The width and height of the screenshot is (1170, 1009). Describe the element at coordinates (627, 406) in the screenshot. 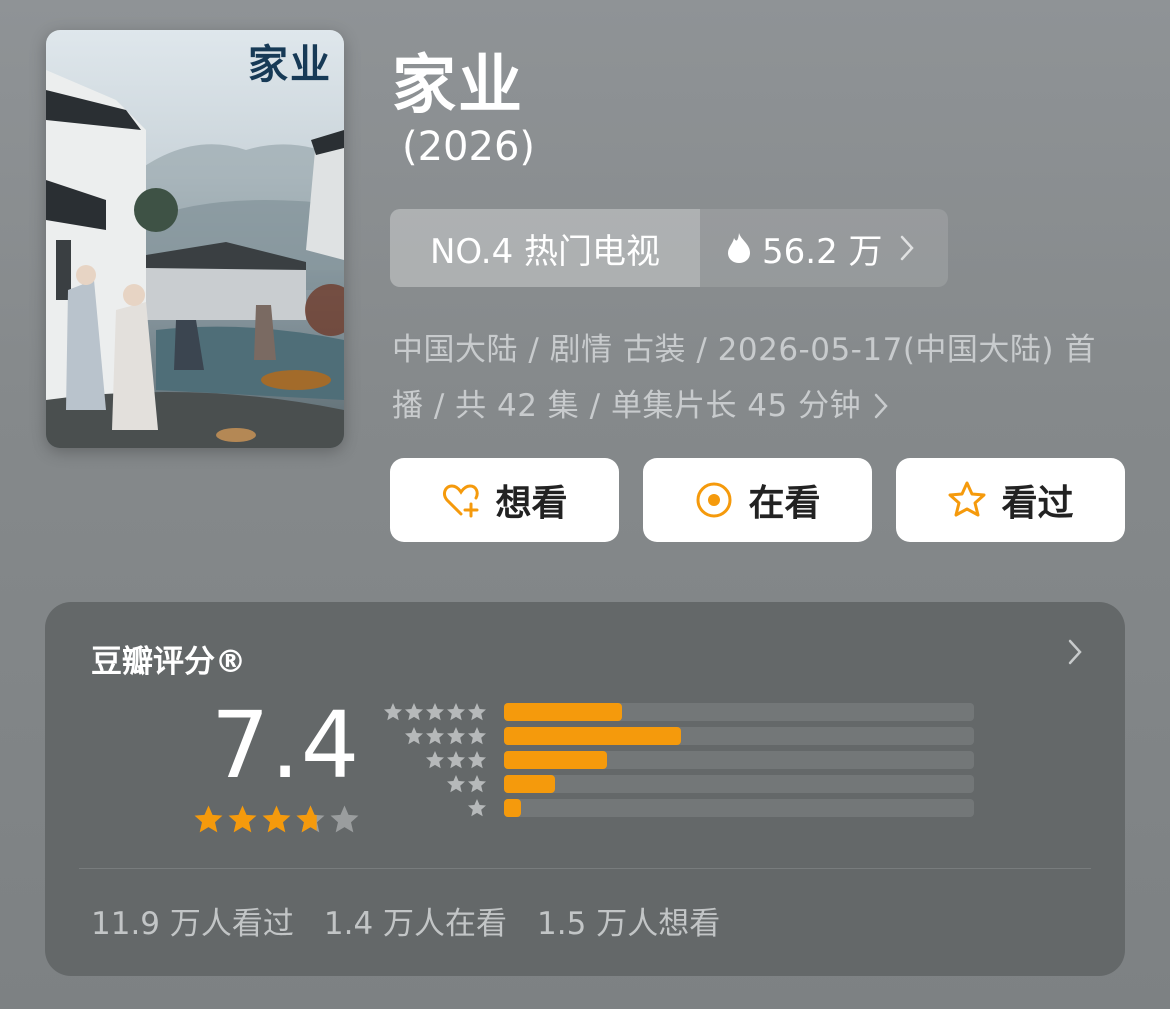

I see `meta-line-2: 播 / 共 42 集 / 单集片长 45 分钟` at that location.